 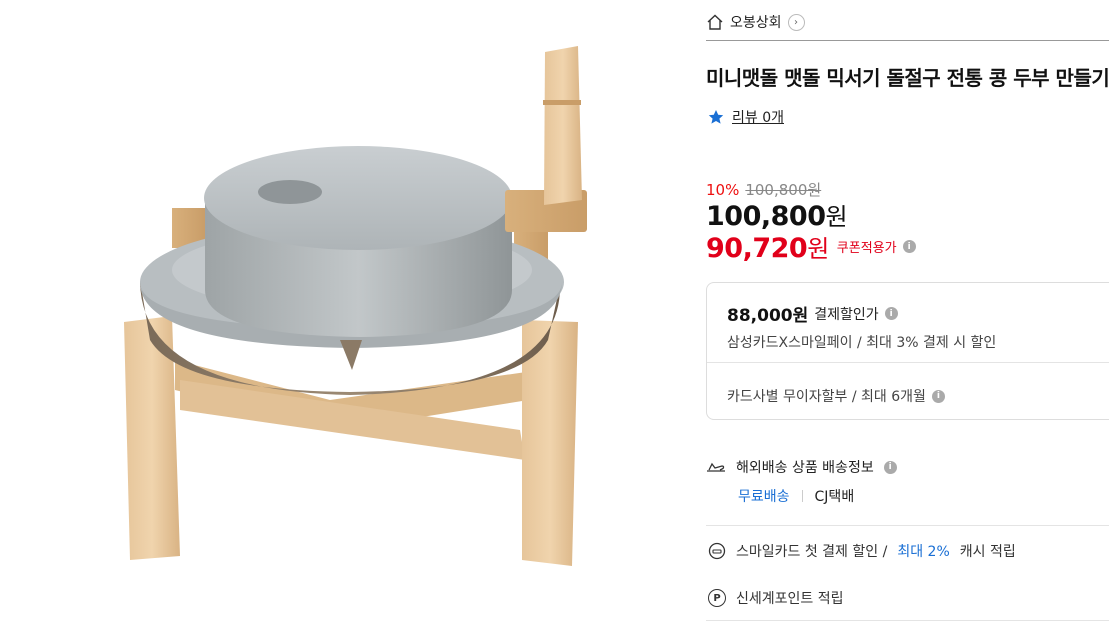 I want to click on home-icon, so click(x=715, y=22).